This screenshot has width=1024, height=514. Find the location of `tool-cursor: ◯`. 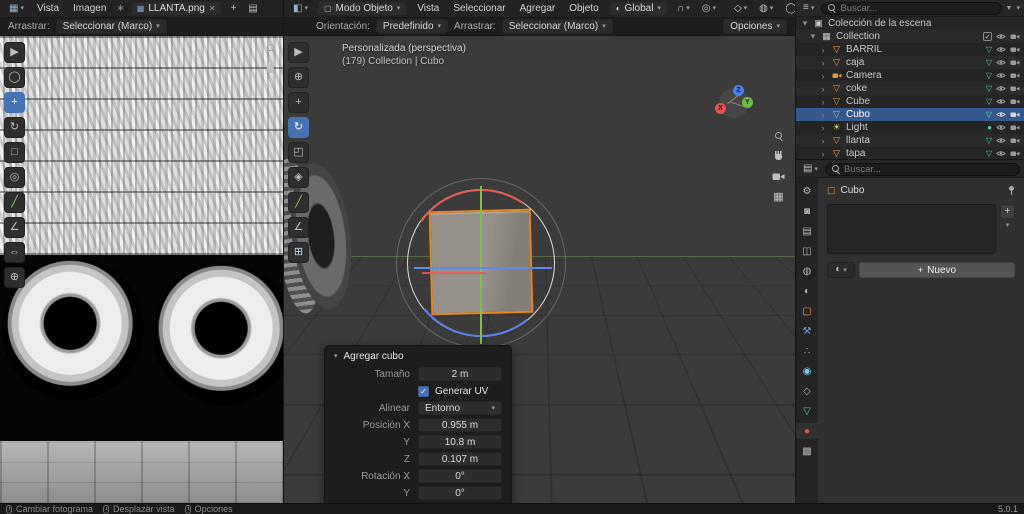

tool-cursor: ◯ is located at coordinates (14, 77).